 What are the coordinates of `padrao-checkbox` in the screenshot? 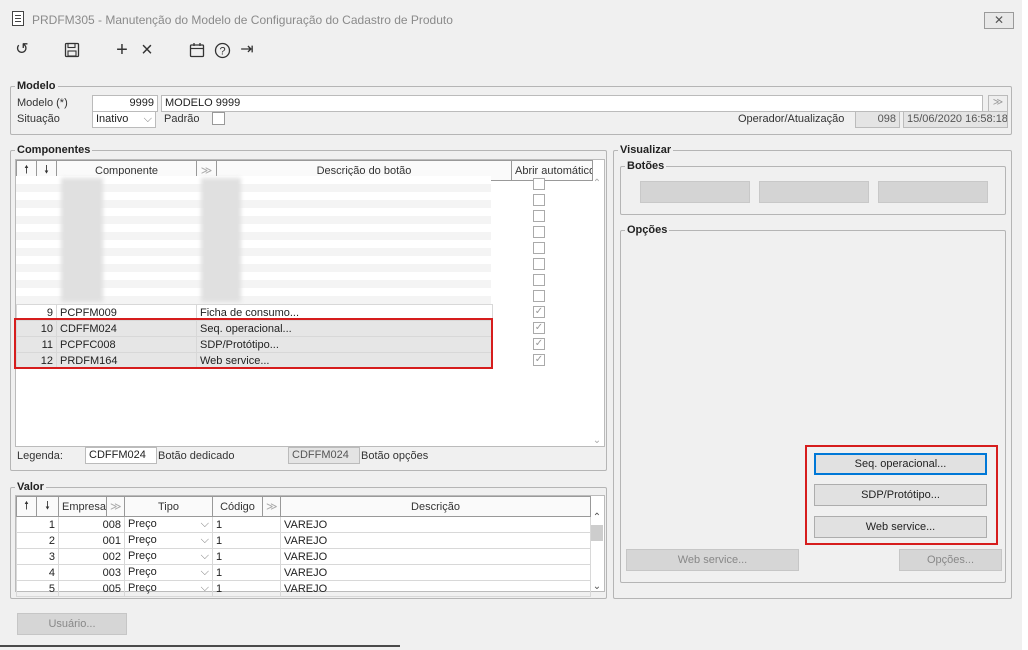 It's located at (218, 118).